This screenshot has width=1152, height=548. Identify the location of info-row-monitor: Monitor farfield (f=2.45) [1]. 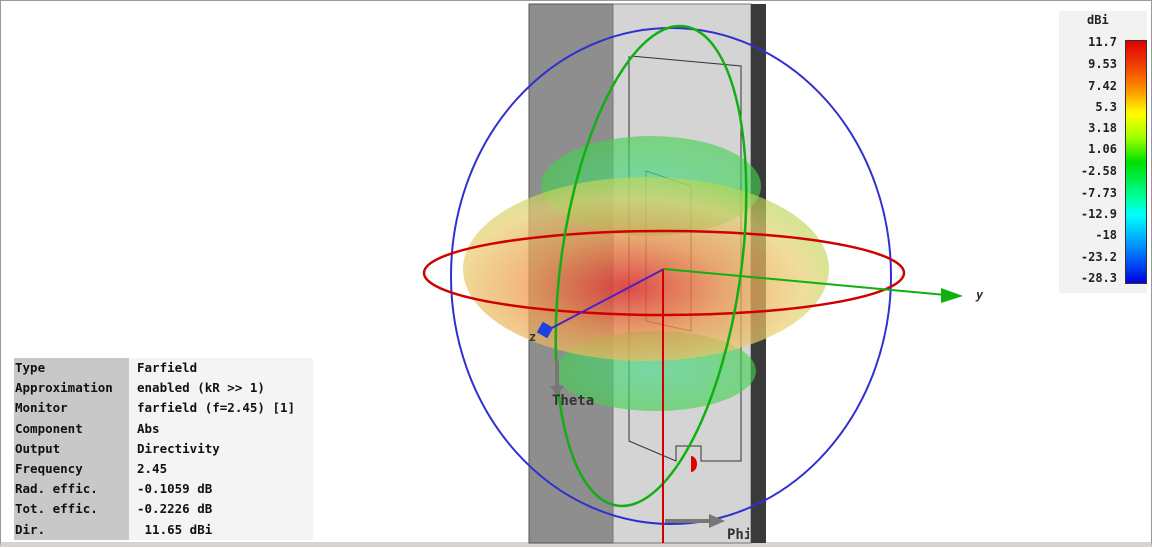
(163, 408).